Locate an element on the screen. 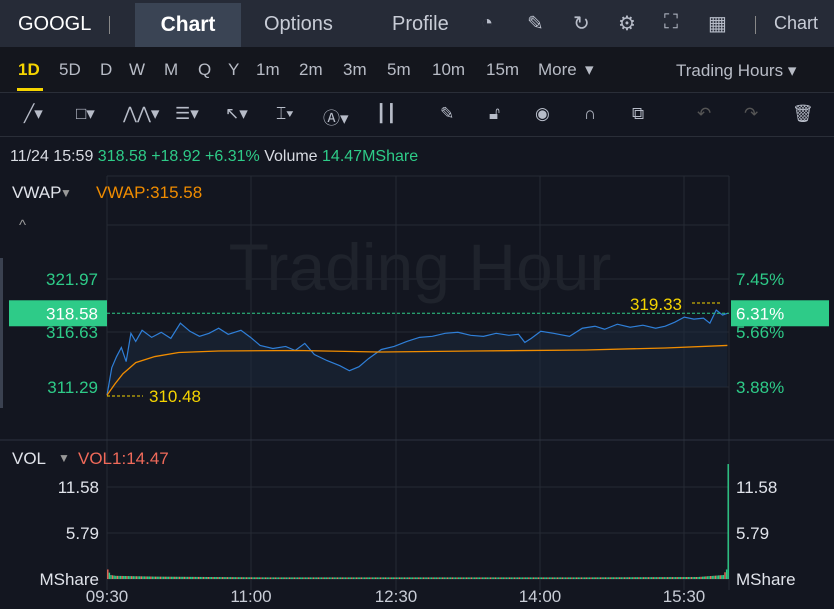 This screenshot has height=609, width=834. x-tick: 12:30 is located at coordinates (396, 596).